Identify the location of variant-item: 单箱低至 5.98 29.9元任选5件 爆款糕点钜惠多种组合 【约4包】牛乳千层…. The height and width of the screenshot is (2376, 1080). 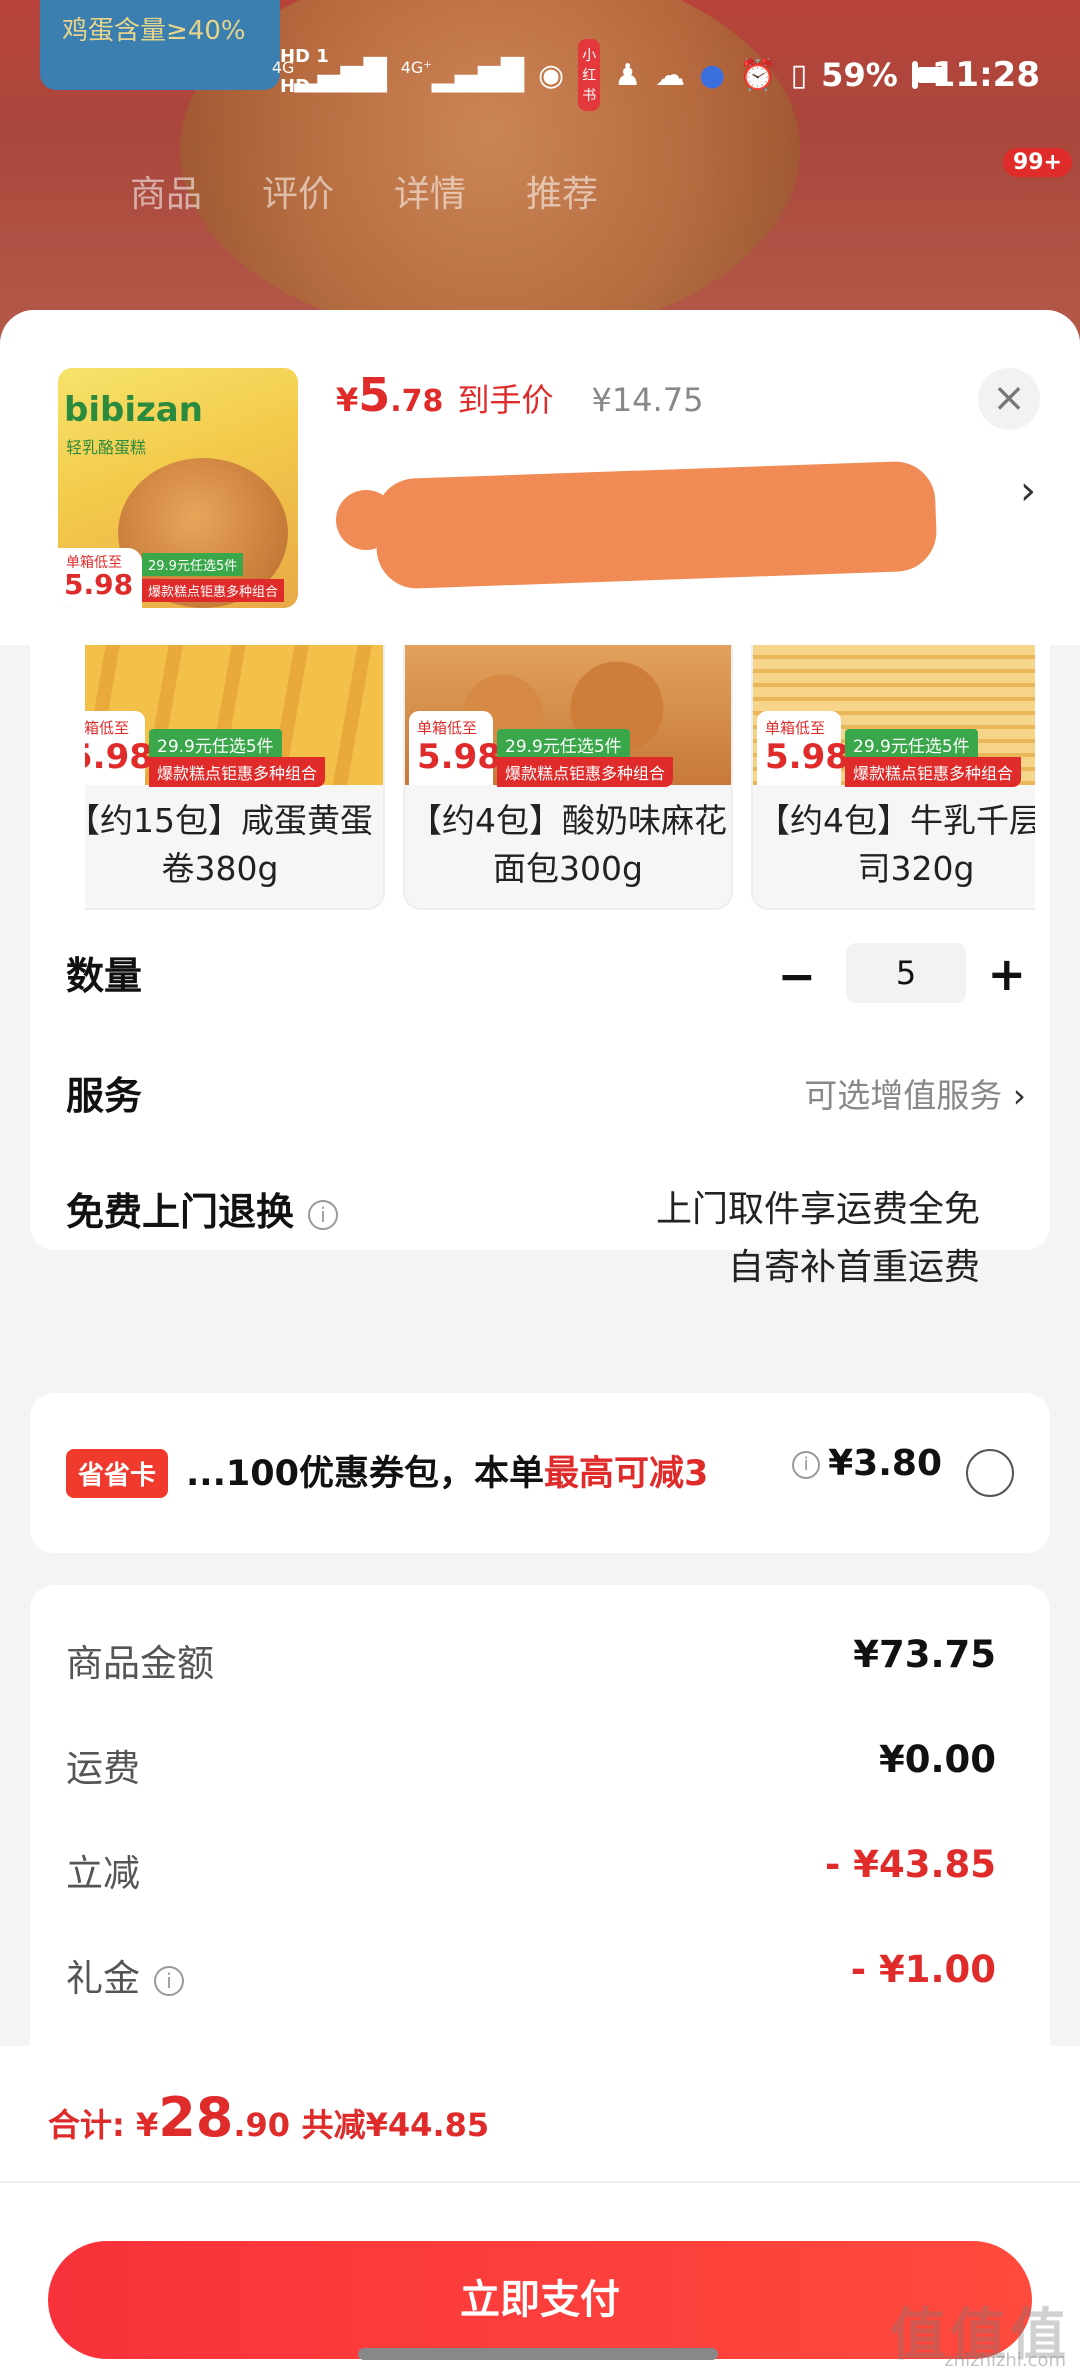
(893, 777).